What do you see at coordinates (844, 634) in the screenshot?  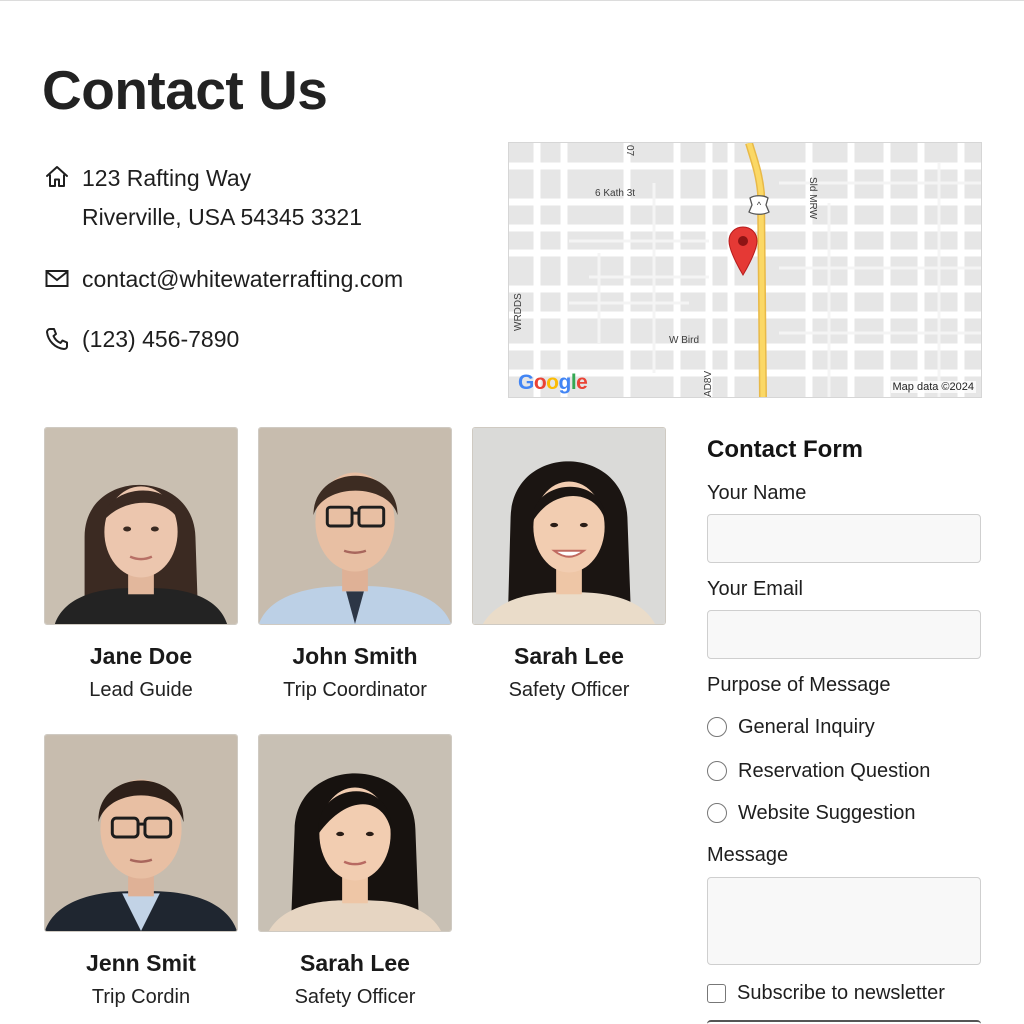 I see `email-field` at bounding box center [844, 634].